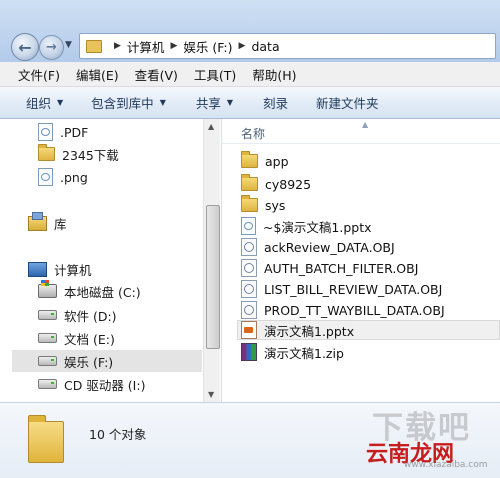 The height and width of the screenshot is (478, 500). I want to click on folder-large-icon, so click(46, 439).